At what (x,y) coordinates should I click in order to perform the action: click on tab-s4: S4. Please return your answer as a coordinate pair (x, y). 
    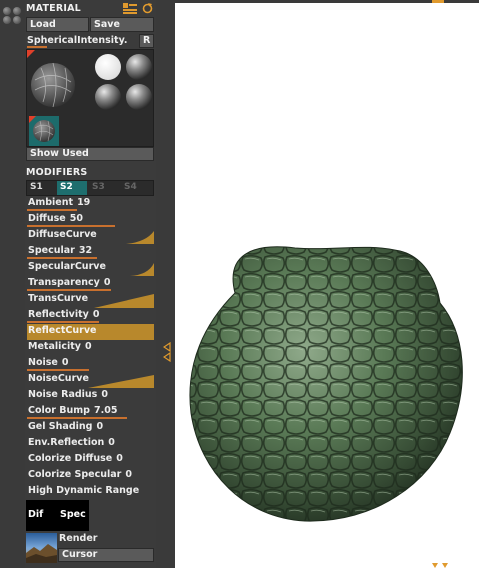
    Looking at the image, I should click on (136, 188).